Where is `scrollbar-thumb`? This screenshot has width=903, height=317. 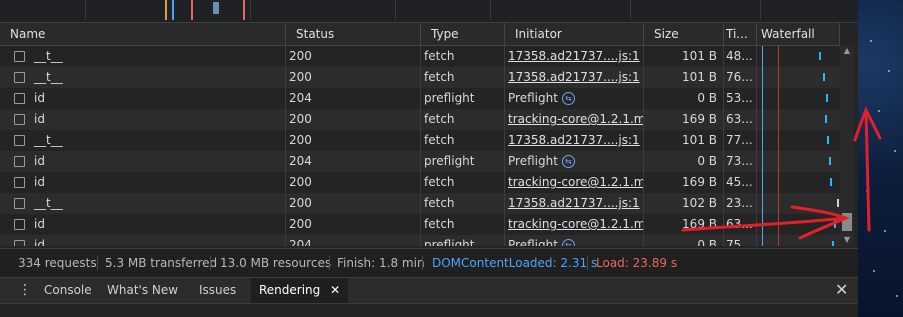
scrollbar-thumb is located at coordinates (847, 222).